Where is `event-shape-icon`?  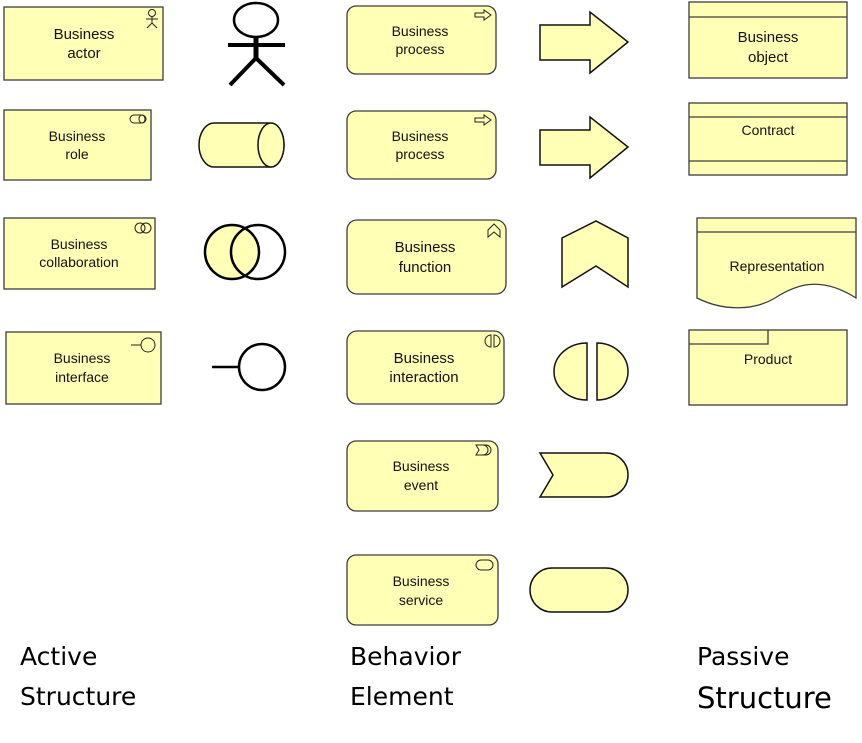
event-shape-icon is located at coordinates (583, 475).